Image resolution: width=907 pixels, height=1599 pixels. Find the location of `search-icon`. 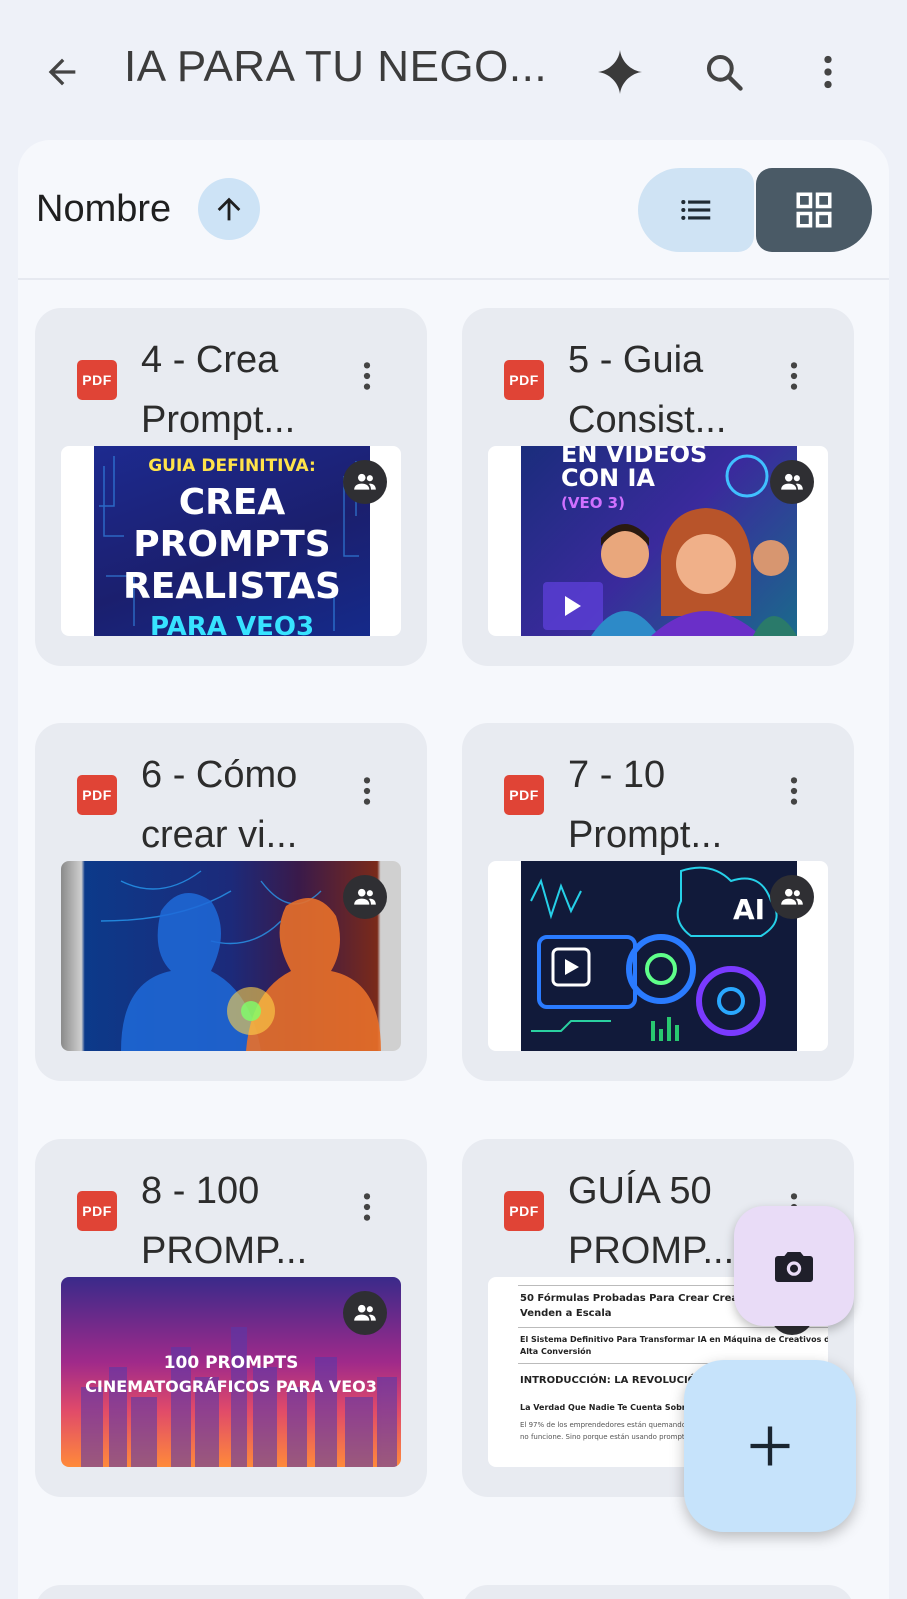

search-icon is located at coordinates (724, 72).